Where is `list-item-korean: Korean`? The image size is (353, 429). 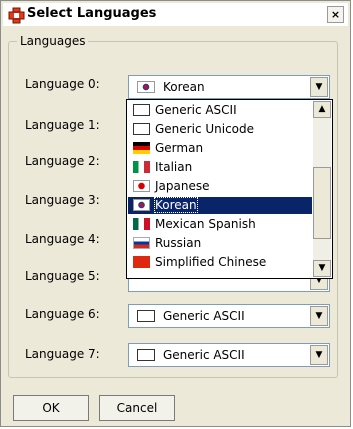 list-item-korean: Korean is located at coordinates (220, 205).